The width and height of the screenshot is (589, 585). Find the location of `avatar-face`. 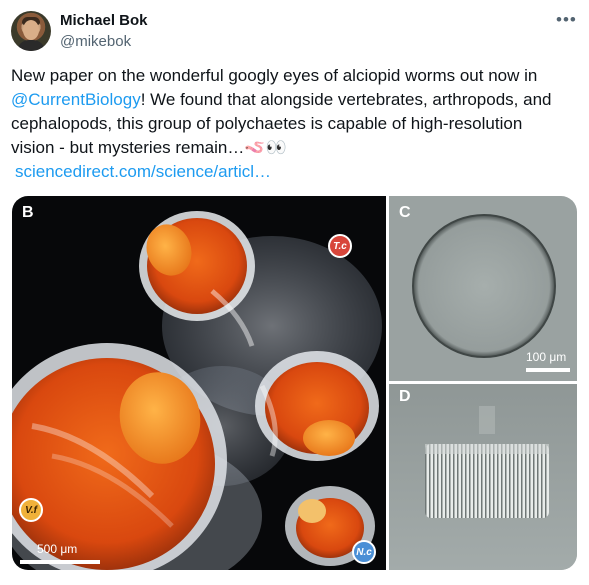

avatar-face is located at coordinates (31, 30).